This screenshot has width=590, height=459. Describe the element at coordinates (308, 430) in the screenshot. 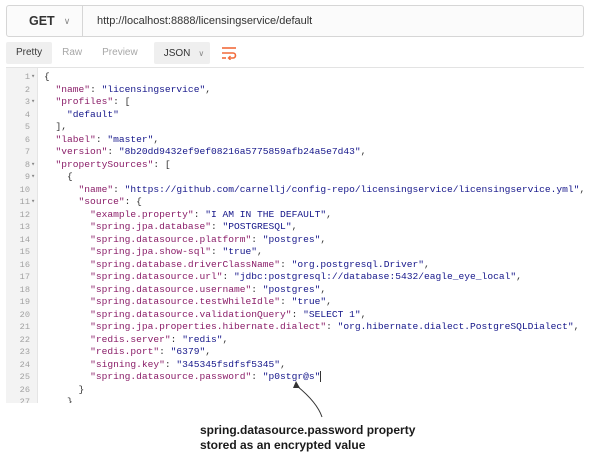

I see `annotation-line-1: spring.datasource.password property` at that location.